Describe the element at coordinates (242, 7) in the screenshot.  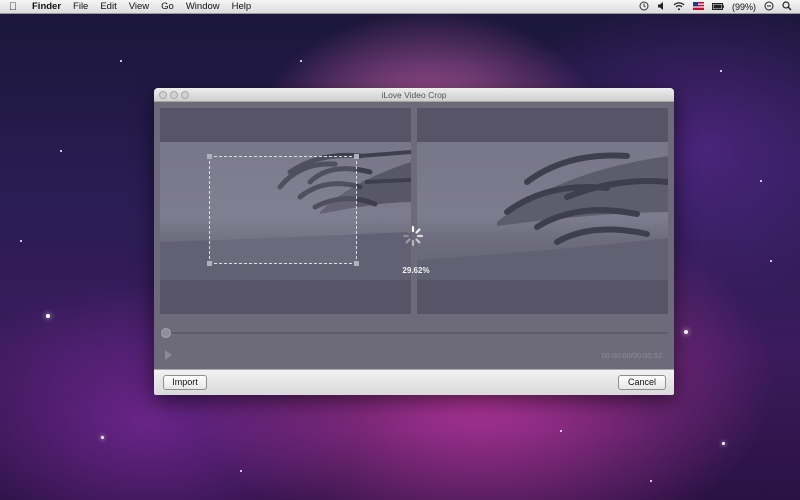
I see `menu-help: Help` at that location.